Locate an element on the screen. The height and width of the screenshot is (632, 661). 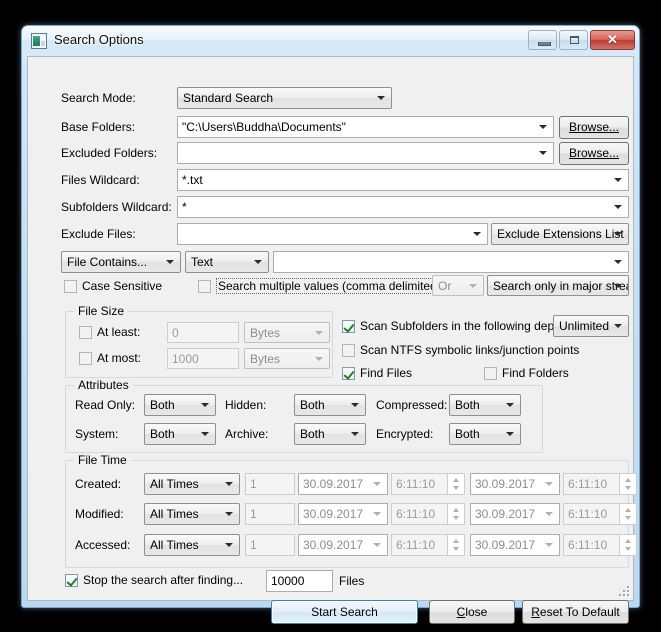
find-files-label: Find Files is located at coordinates (386, 373).